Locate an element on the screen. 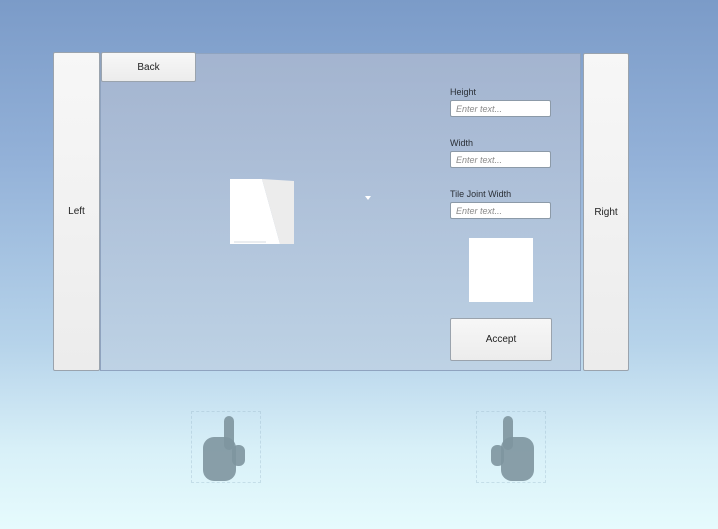  tile-joint-width-input is located at coordinates (500, 210).